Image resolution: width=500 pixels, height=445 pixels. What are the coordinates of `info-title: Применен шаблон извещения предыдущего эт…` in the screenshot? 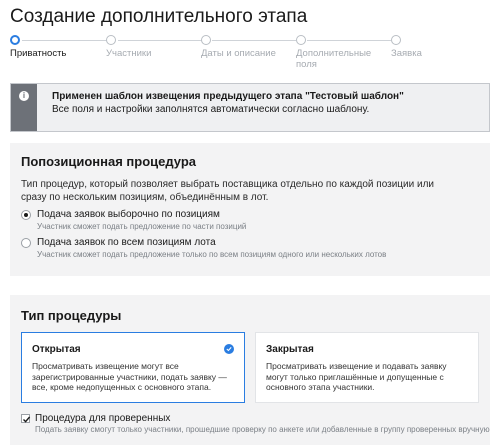 It's located at (228, 96).